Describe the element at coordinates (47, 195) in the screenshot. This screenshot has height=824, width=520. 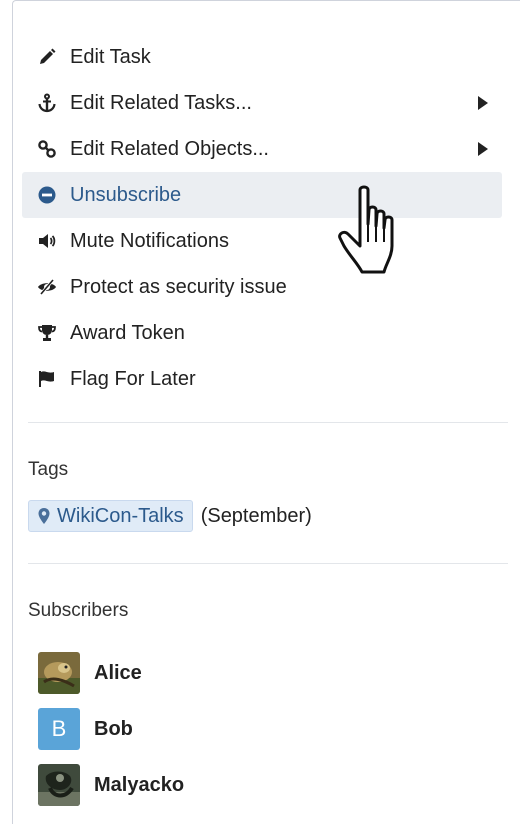
I see `minus-circle-icon` at that location.